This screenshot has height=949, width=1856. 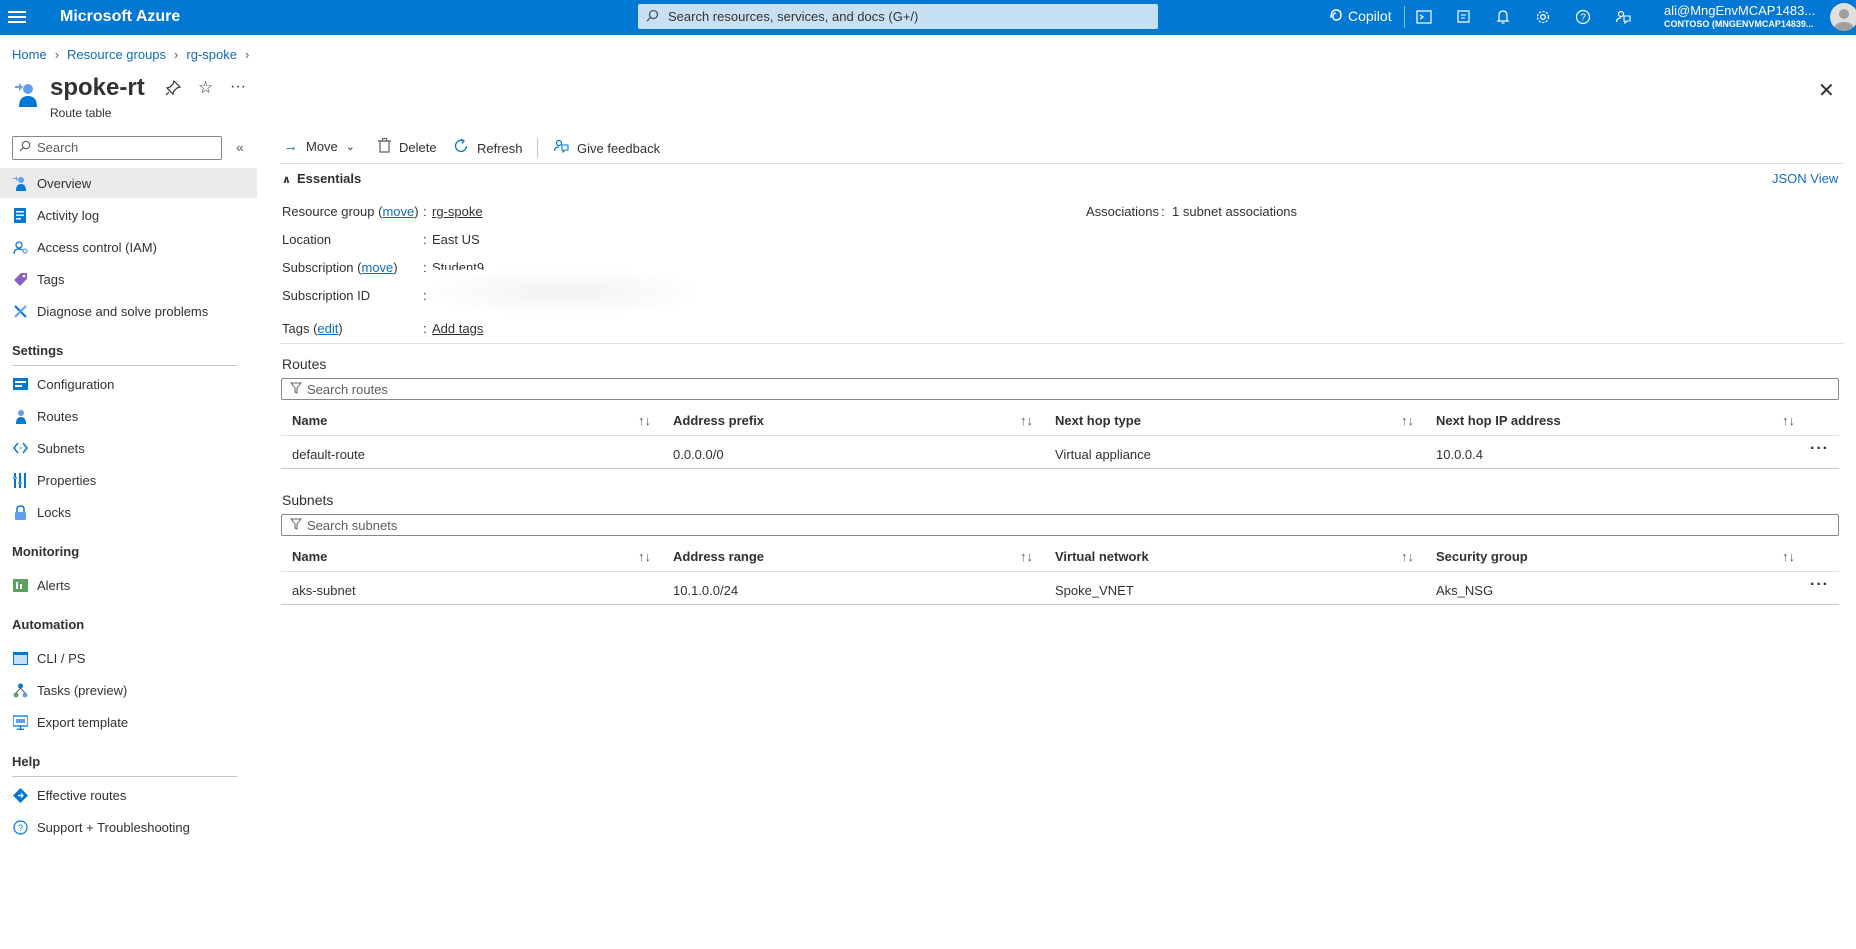 I want to click on toolbar-divider, so click(x=537, y=148).